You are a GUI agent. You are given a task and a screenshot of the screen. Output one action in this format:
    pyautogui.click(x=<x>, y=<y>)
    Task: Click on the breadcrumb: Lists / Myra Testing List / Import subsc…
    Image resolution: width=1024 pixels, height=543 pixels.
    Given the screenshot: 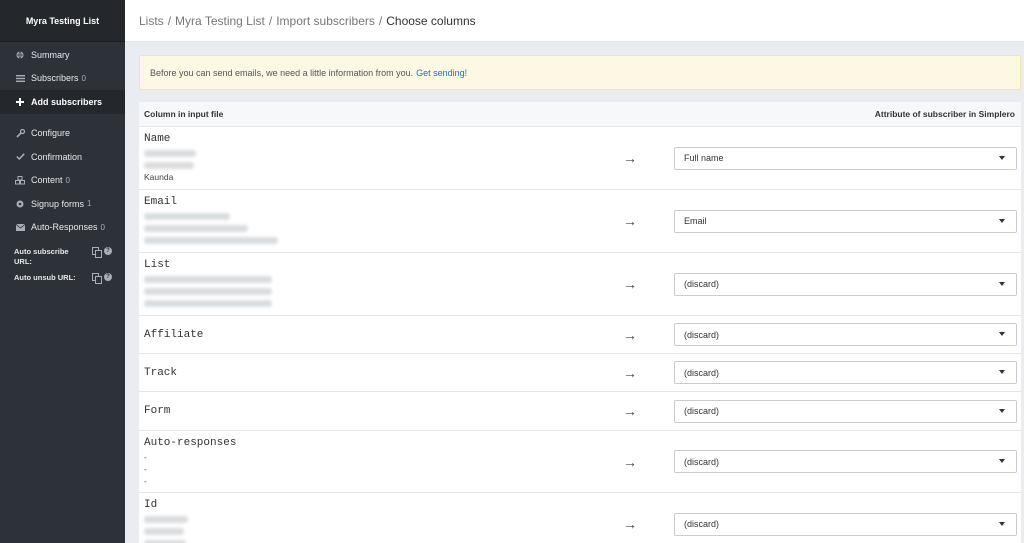 What is the action you would take?
    pyautogui.click(x=574, y=21)
    